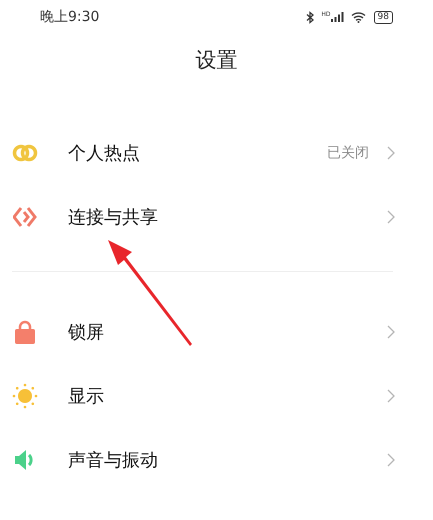  What do you see at coordinates (216, 396) in the screenshot?
I see `settings-row: 显示` at bounding box center [216, 396].